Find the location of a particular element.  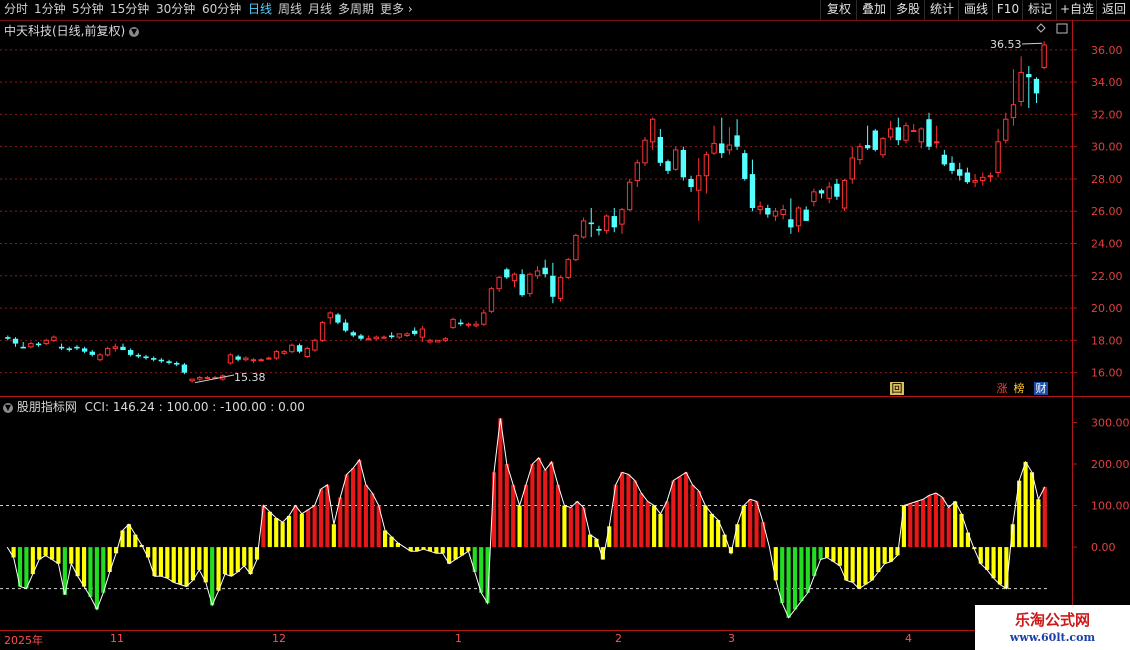

watermark-title: 乐淘公式网 is located at coordinates (1052, 620).